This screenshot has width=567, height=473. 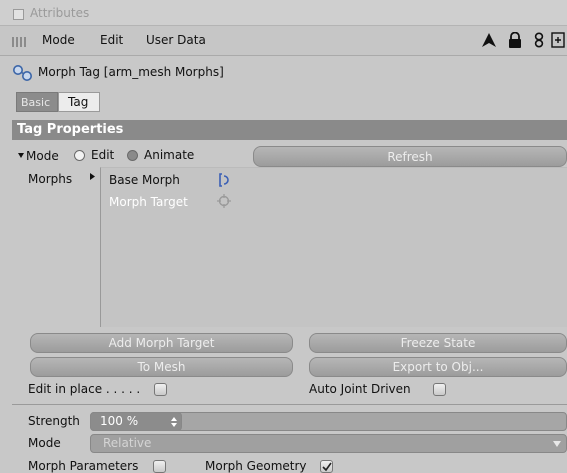 I want to click on morph-item-base: Base Morph, so click(x=144, y=180).